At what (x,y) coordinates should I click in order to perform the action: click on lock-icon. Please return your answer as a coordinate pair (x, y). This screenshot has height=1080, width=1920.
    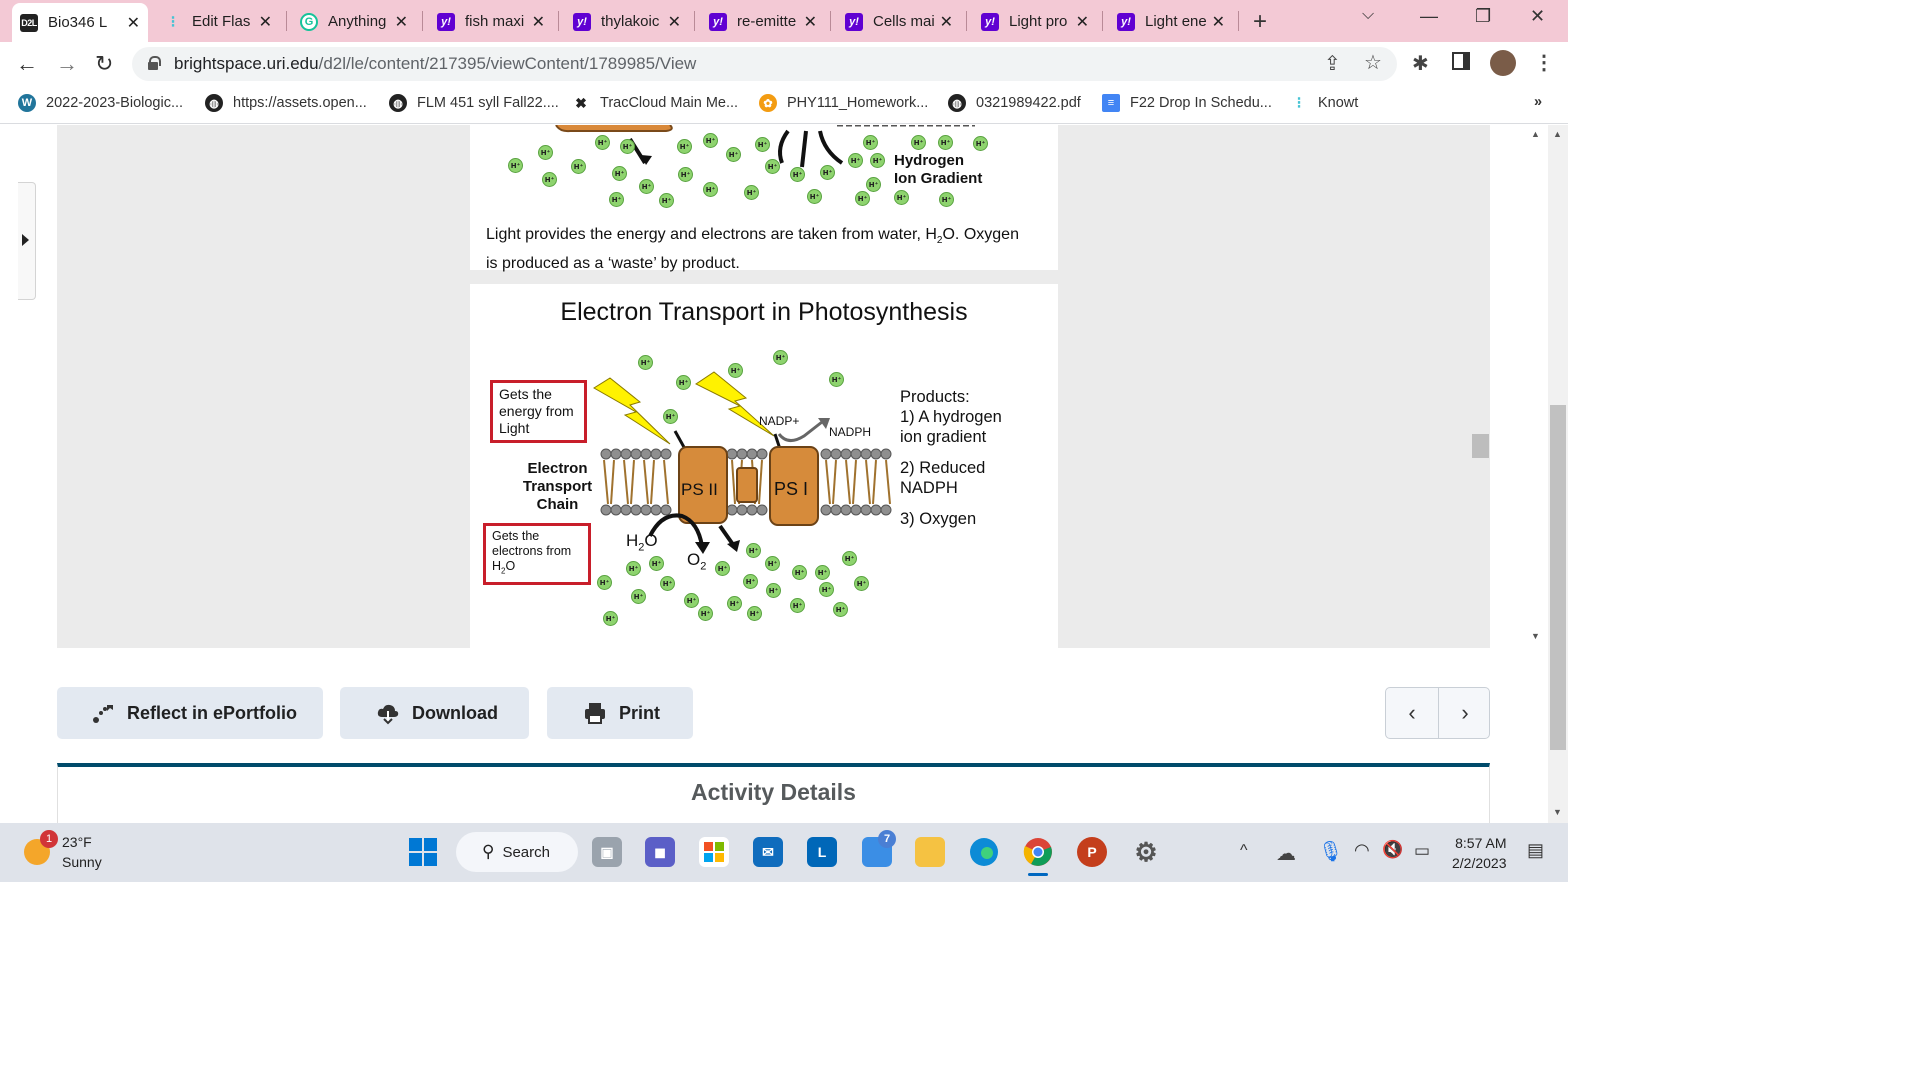
    Looking at the image, I should click on (154, 63).